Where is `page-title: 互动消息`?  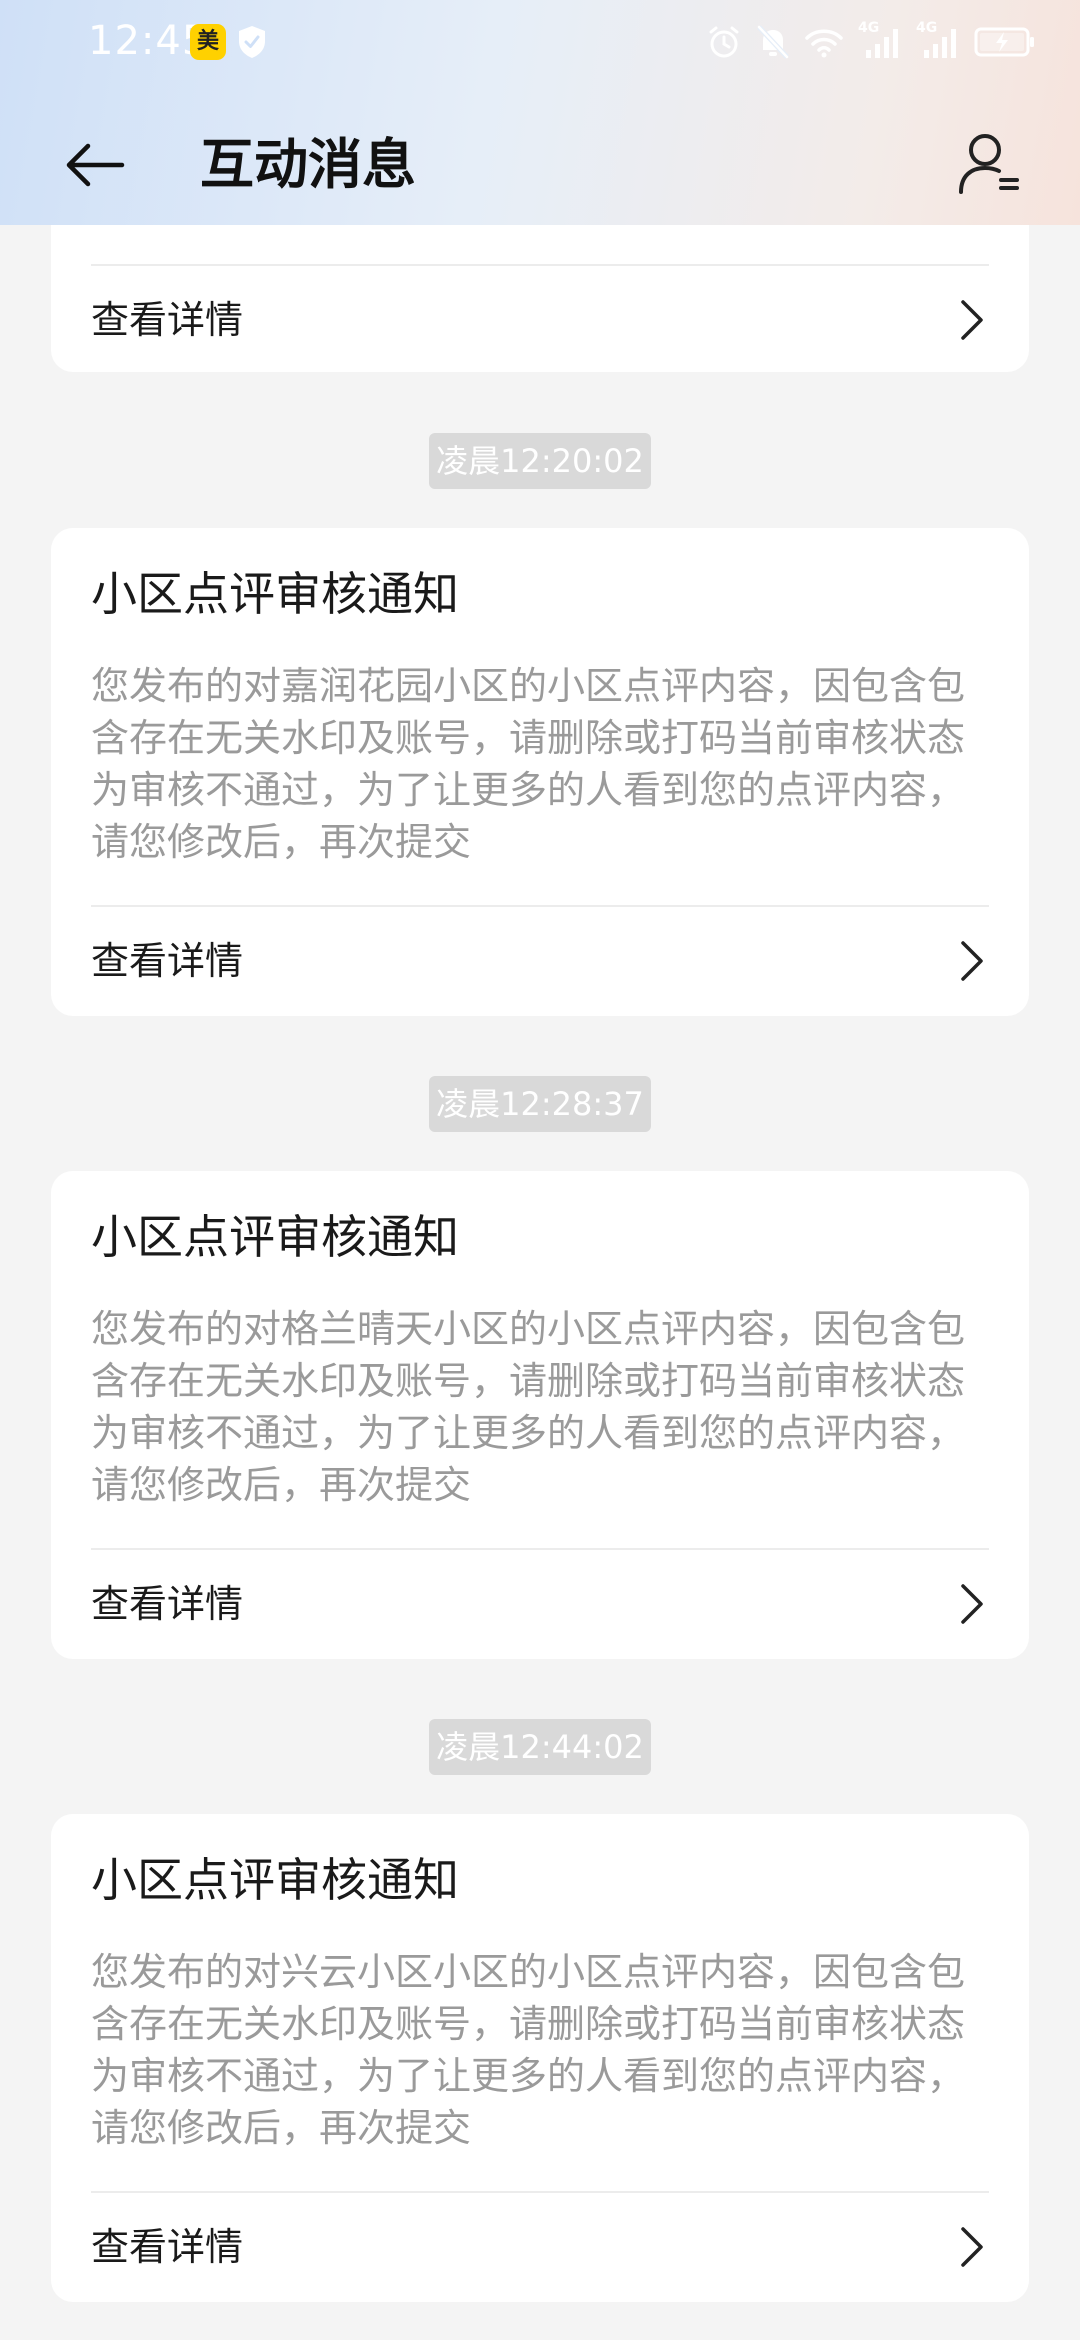
page-title: 互动消息 is located at coordinates (308, 164).